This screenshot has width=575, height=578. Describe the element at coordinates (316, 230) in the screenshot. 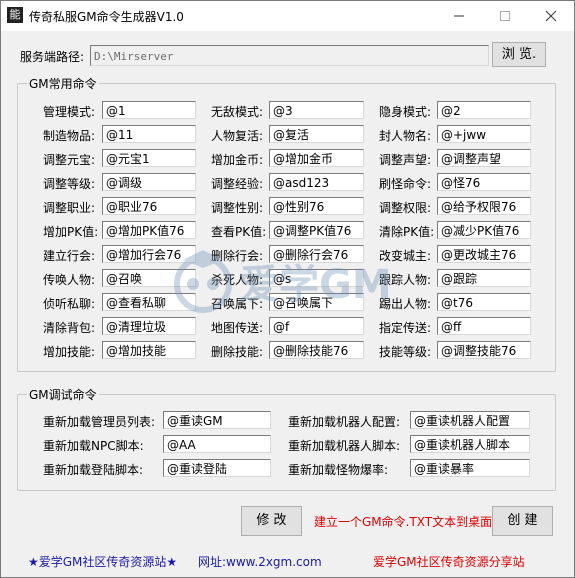

I see `common-command-field: @调整PK值76` at that location.